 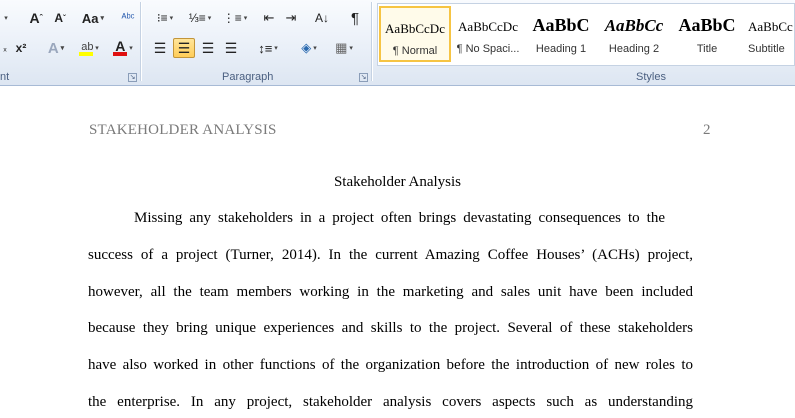 I want to click on paragraph-group-label: Paragraph, so click(x=248, y=77).